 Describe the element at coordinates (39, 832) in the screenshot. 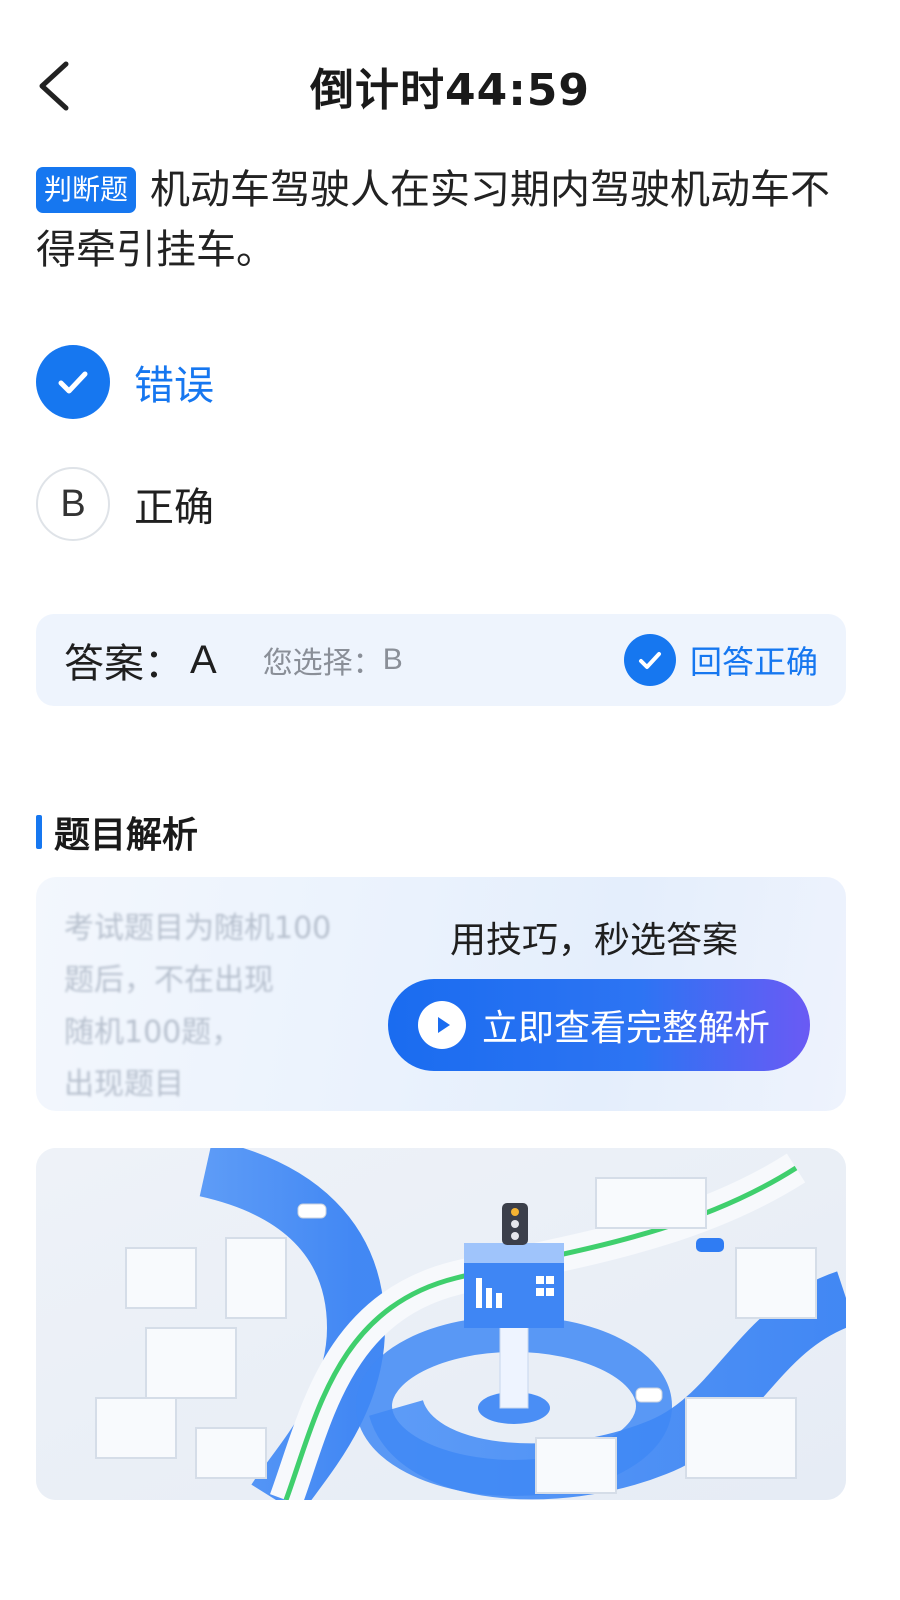

I see `section-accent-bar` at that location.